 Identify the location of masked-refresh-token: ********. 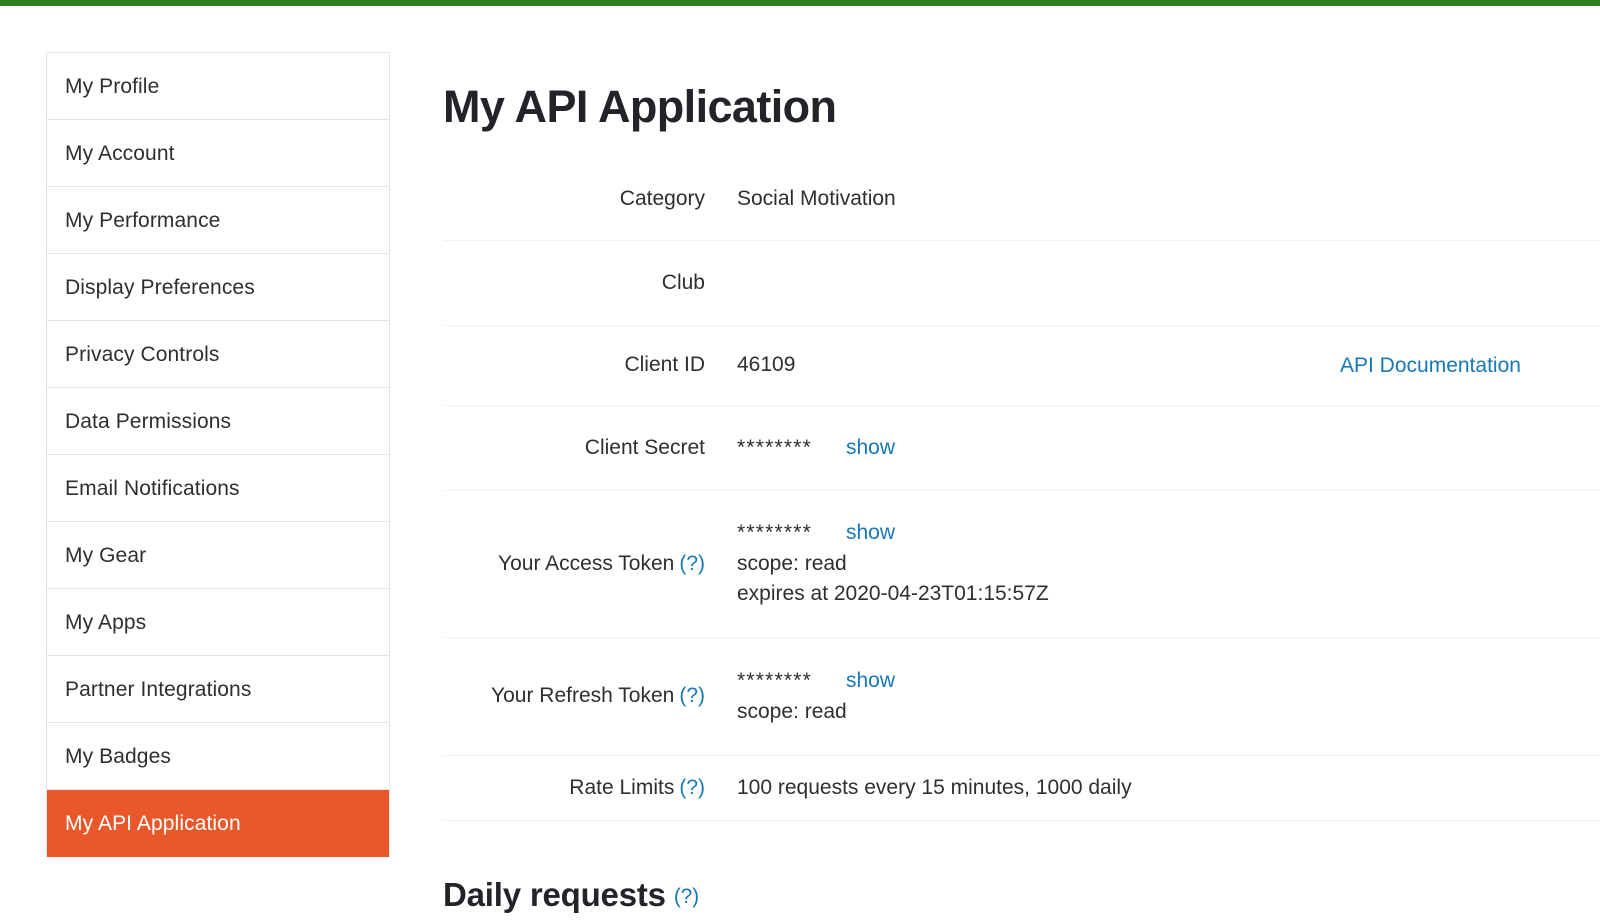
(774, 681).